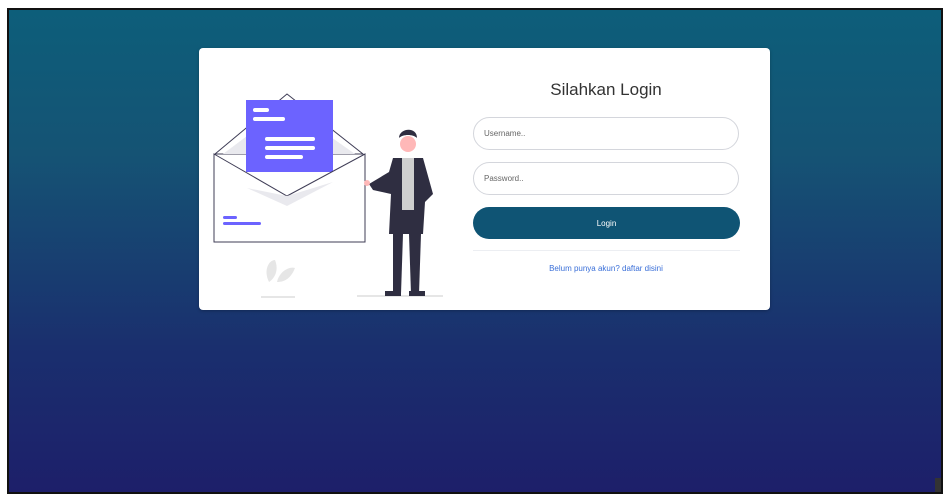 The image size is (945, 496). What do you see at coordinates (400, 213) in the screenshot?
I see `person-illustration` at bounding box center [400, 213].